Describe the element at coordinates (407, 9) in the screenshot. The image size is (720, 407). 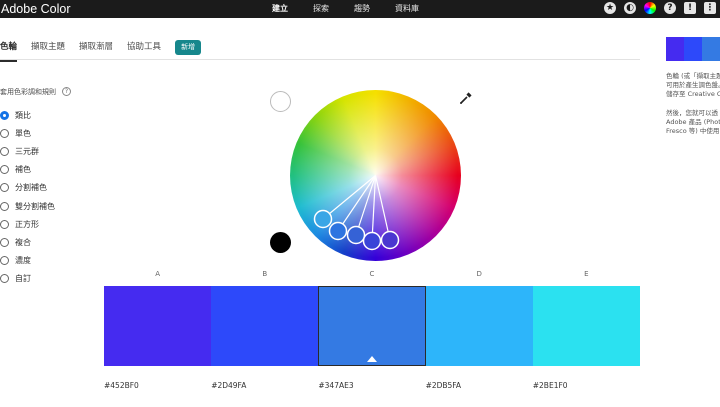
I see `nav-library: 資料庫` at that location.